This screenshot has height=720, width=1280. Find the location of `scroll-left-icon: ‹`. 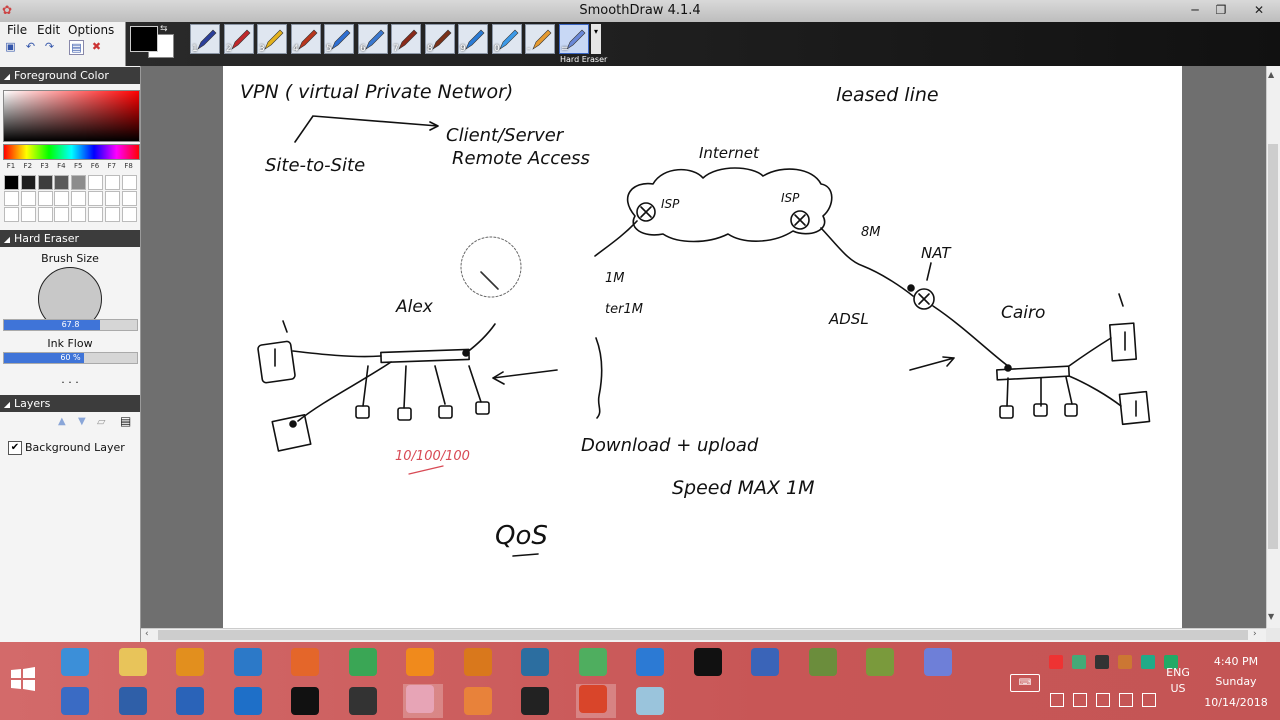

scroll-left-icon: ‹ is located at coordinates (147, 634).